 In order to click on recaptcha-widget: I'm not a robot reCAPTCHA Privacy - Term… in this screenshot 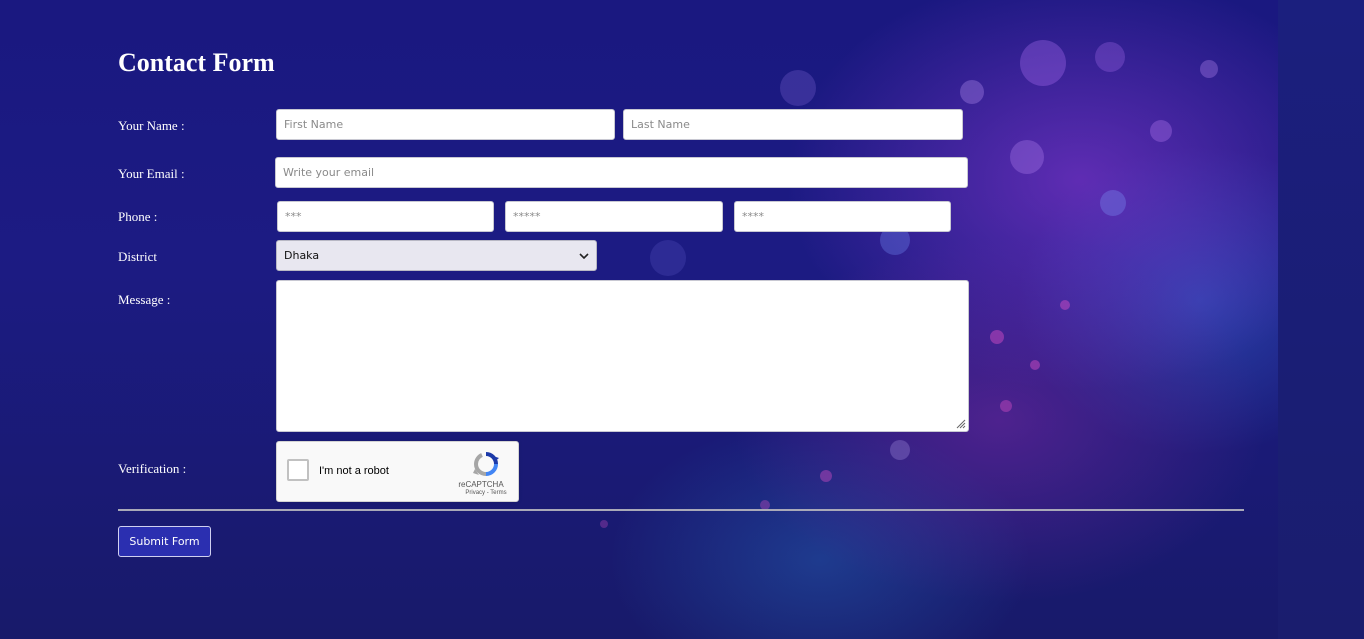, I will do `click(397, 471)`.